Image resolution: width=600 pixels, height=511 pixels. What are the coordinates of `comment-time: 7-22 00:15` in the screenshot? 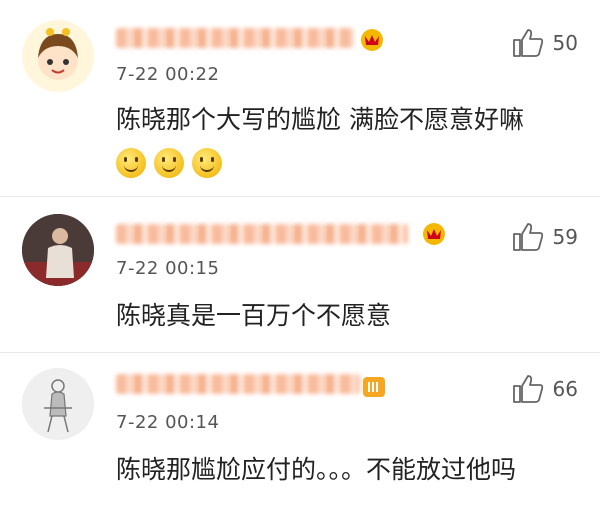 It's located at (168, 268).